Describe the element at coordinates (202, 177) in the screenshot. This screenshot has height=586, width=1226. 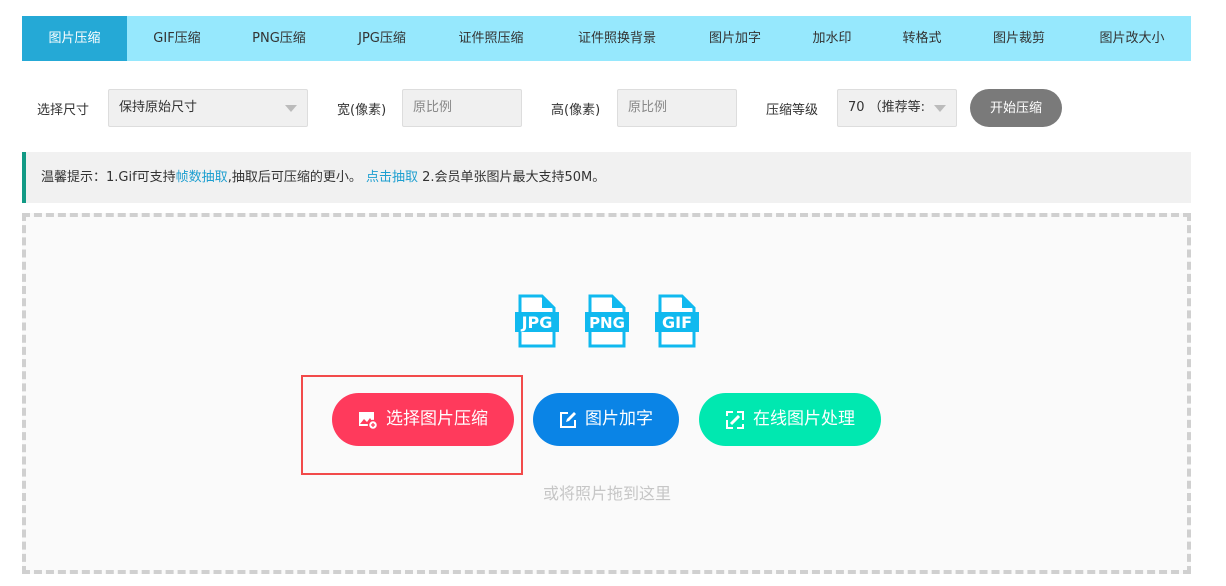
I see `frame-extract-link: 帧数抽取` at that location.